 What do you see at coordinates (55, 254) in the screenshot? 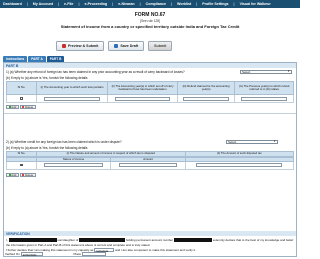
I see `verified-on-row: Verified On 22/02/2021 Place` at bounding box center [55, 254].